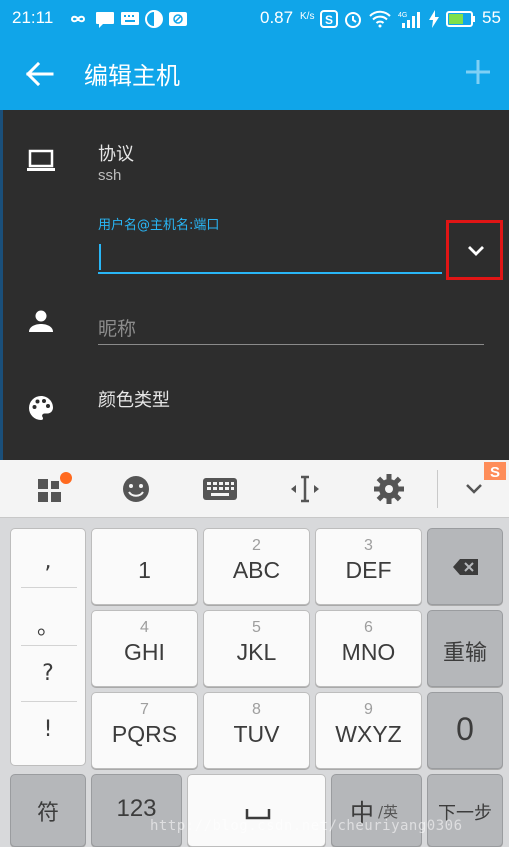 This screenshot has height=847, width=509. What do you see at coordinates (270, 257) in the screenshot?
I see `host-input` at bounding box center [270, 257].